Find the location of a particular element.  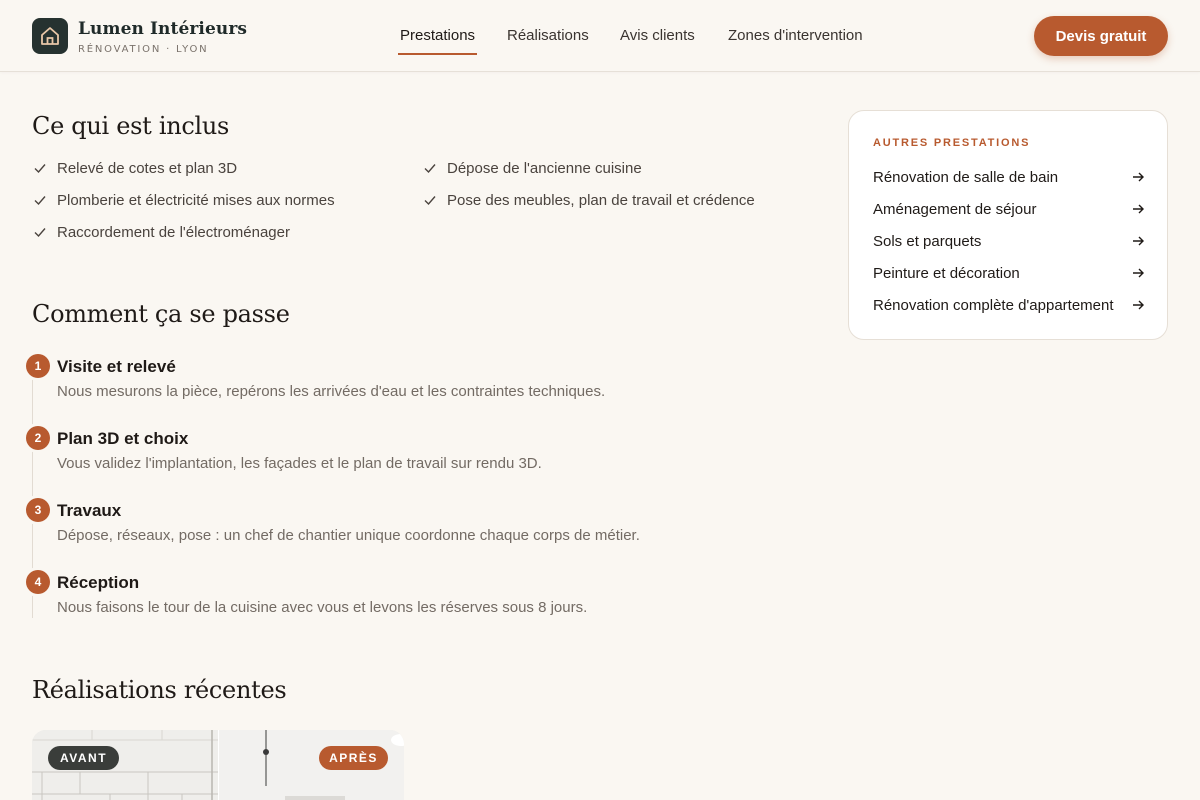

service-link-floors: Sols et parquets is located at coordinates (1009, 241).